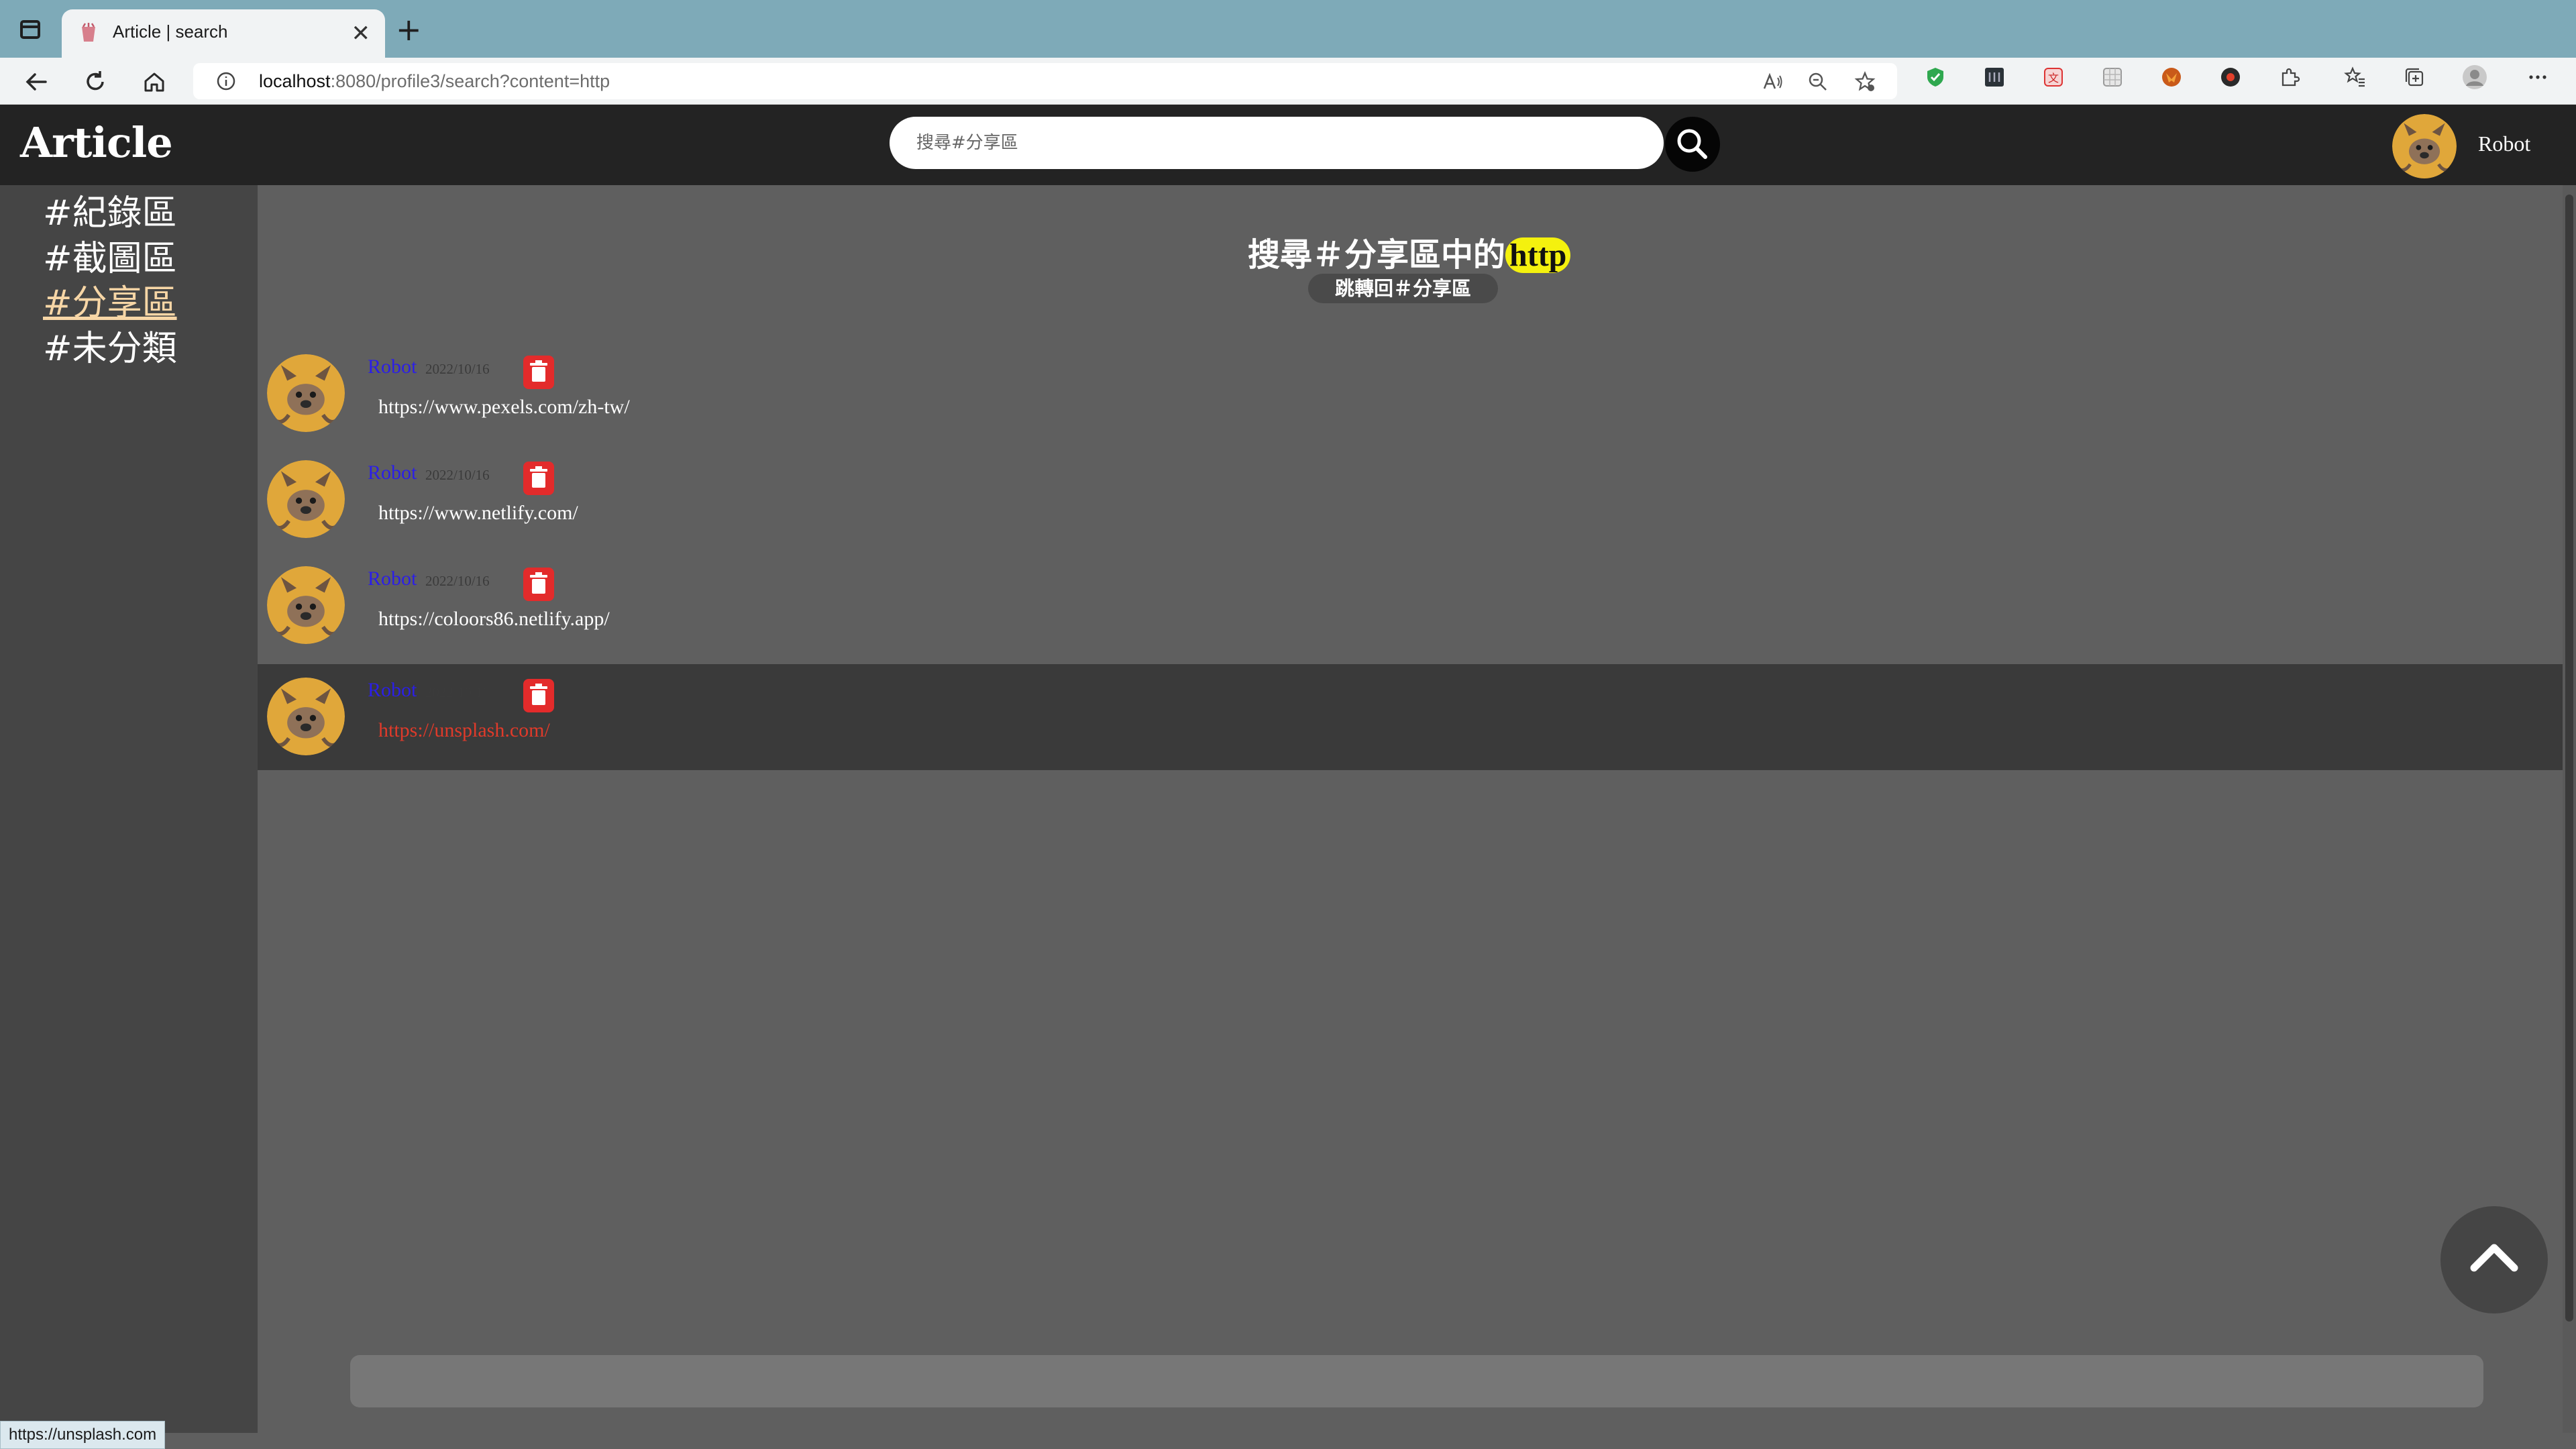 The width and height of the screenshot is (2576, 1449). What do you see at coordinates (1772, 82) in the screenshot?
I see `read-aloud-icon` at bounding box center [1772, 82].